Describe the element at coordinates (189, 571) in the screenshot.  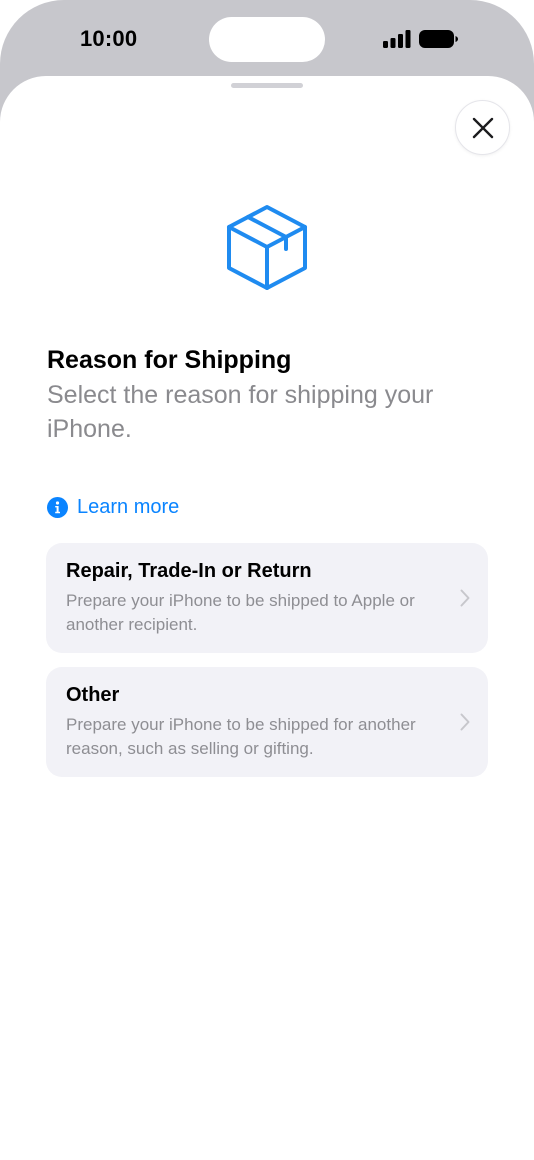
I see `option-title: Repair, Trade-In or Return` at that location.